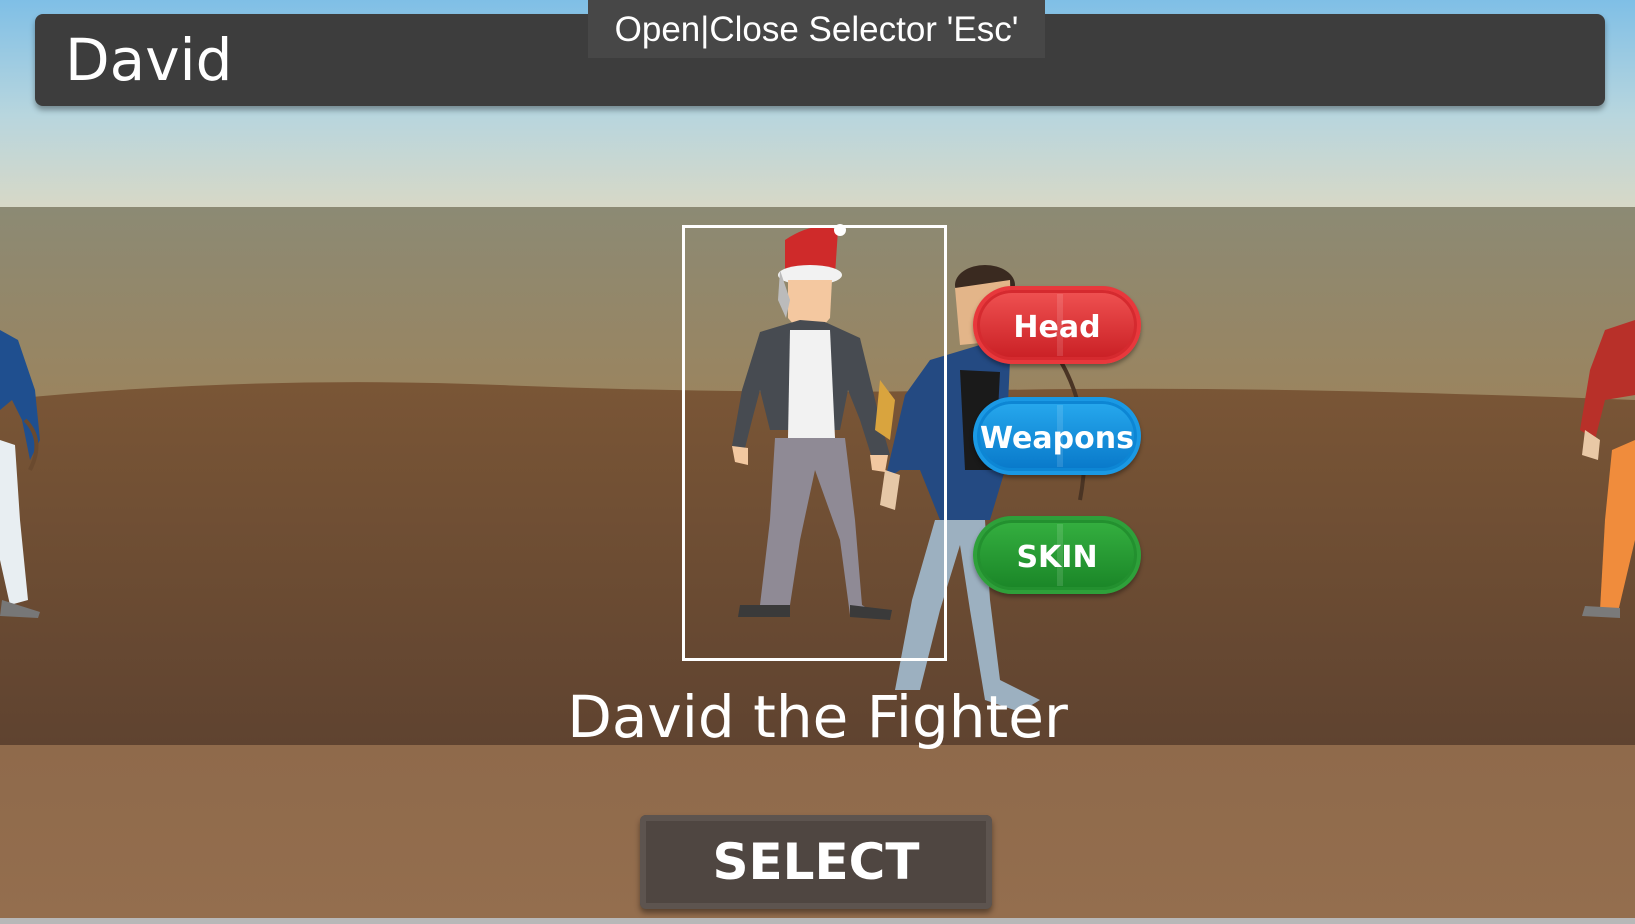 This screenshot has height=924, width=1635. What do you see at coordinates (1057, 325) in the screenshot?
I see `head-button: Head` at bounding box center [1057, 325].